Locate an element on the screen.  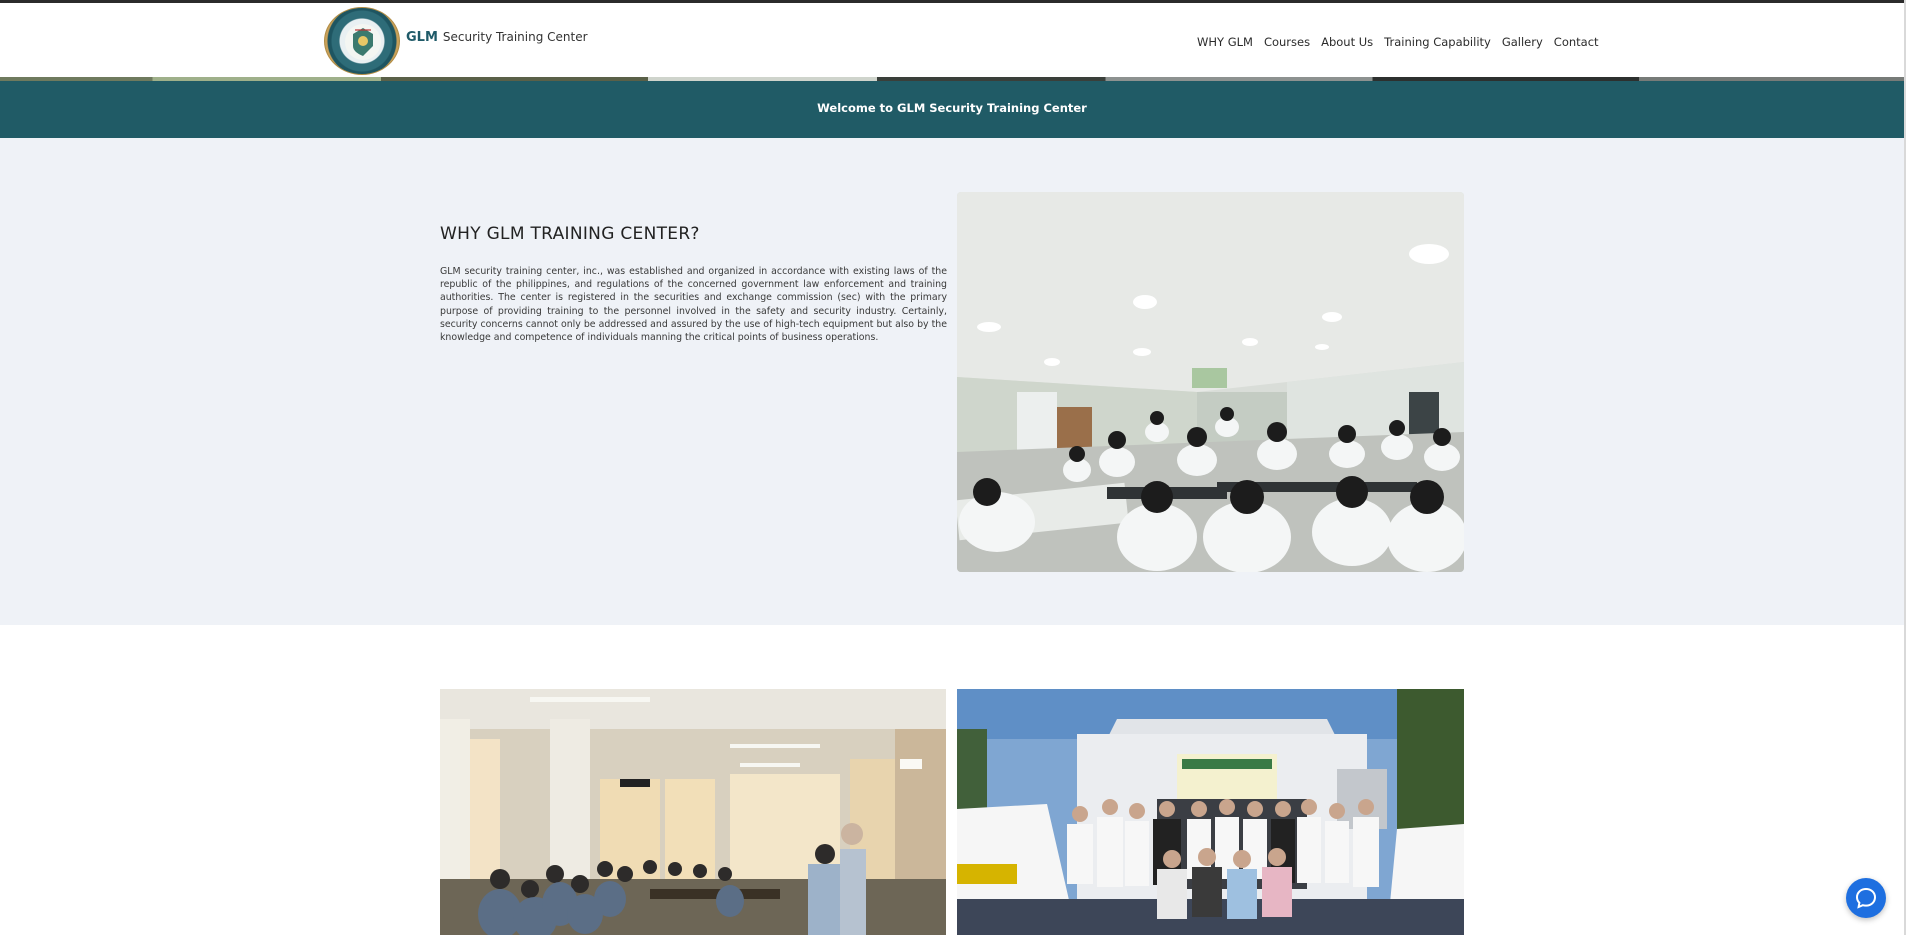
brand-name: GLM is located at coordinates (422, 37).